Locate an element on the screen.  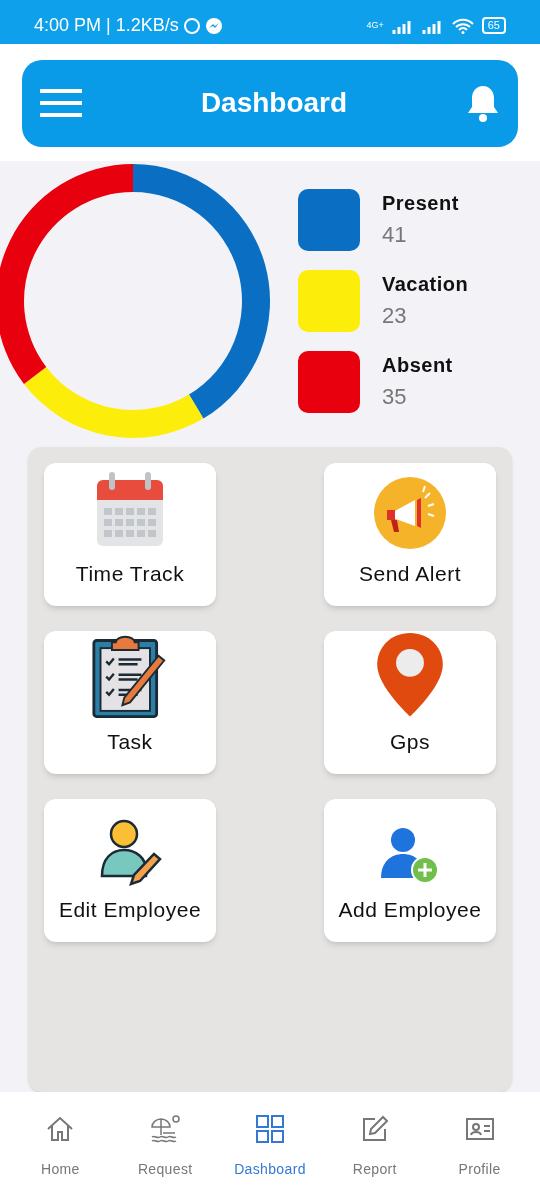
menu-button is located at coordinates (61, 103).